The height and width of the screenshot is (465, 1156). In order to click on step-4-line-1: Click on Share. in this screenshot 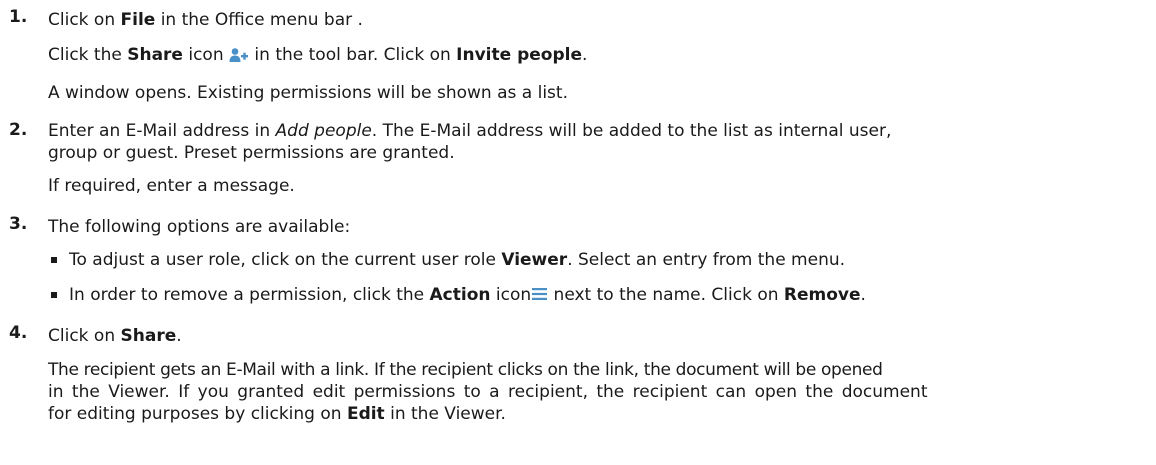, I will do `click(115, 336)`.